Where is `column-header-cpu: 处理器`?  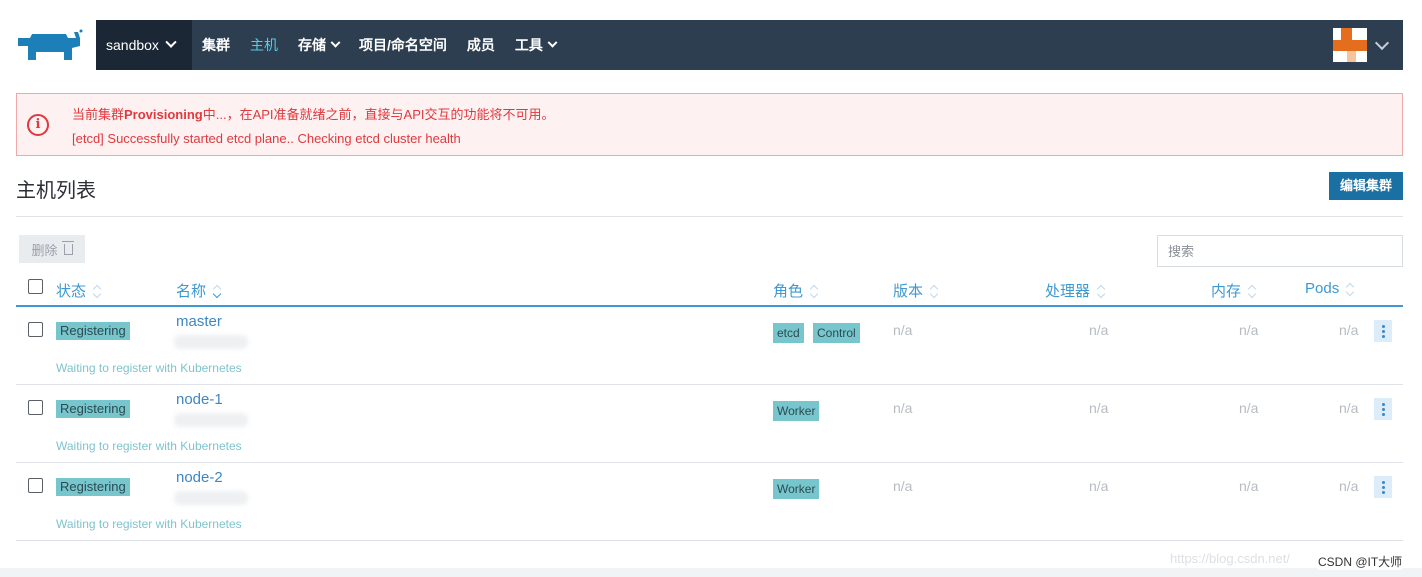 column-header-cpu: 处理器 is located at coordinates (1075, 290).